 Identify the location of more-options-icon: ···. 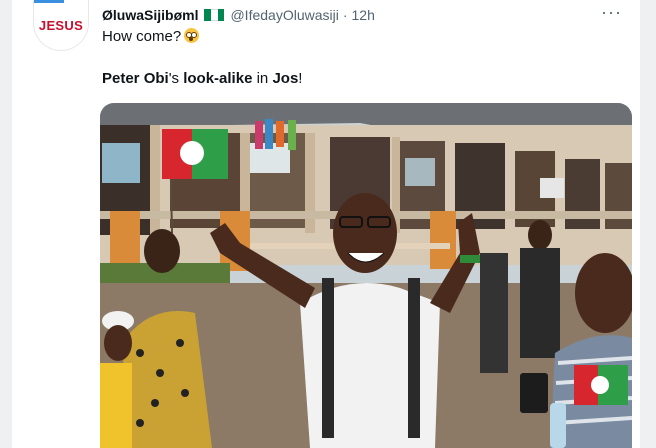
(611, 12).